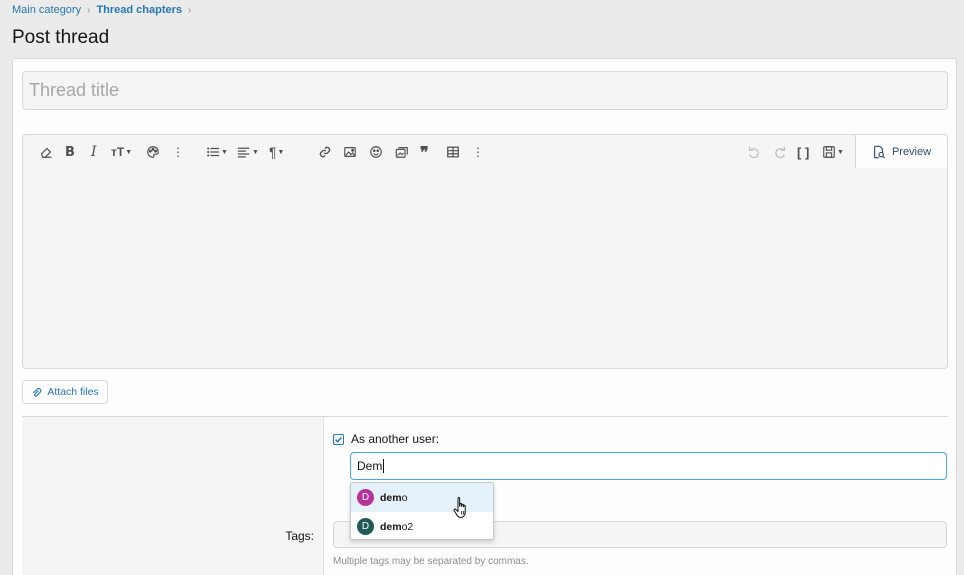  What do you see at coordinates (648, 466) in the screenshot?
I see `another-user-input: Dem` at bounding box center [648, 466].